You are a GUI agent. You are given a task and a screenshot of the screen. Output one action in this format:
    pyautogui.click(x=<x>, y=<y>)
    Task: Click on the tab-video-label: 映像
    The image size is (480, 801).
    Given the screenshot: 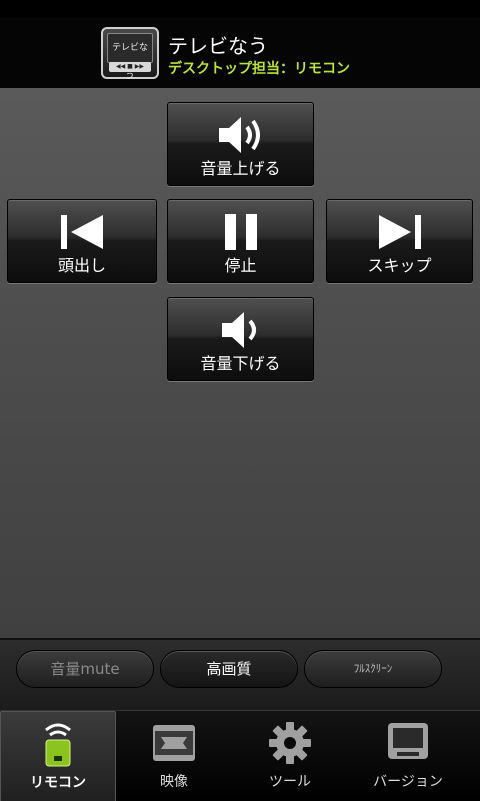 What is the action you would take?
    pyautogui.click(x=174, y=782)
    